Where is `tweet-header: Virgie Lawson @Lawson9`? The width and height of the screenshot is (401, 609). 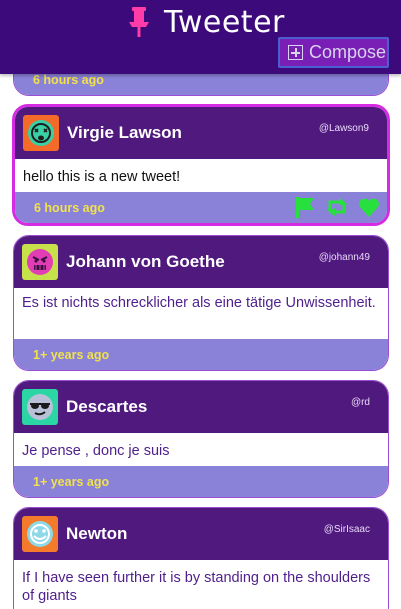
tweet-header: Virgie Lawson @Lawson9 is located at coordinates (201, 133).